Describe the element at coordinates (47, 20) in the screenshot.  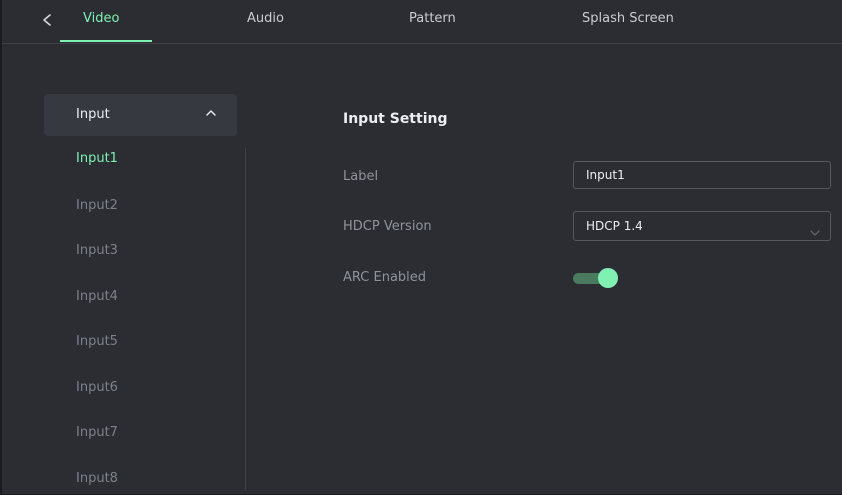
I see `back-chevron-left-icon` at that location.